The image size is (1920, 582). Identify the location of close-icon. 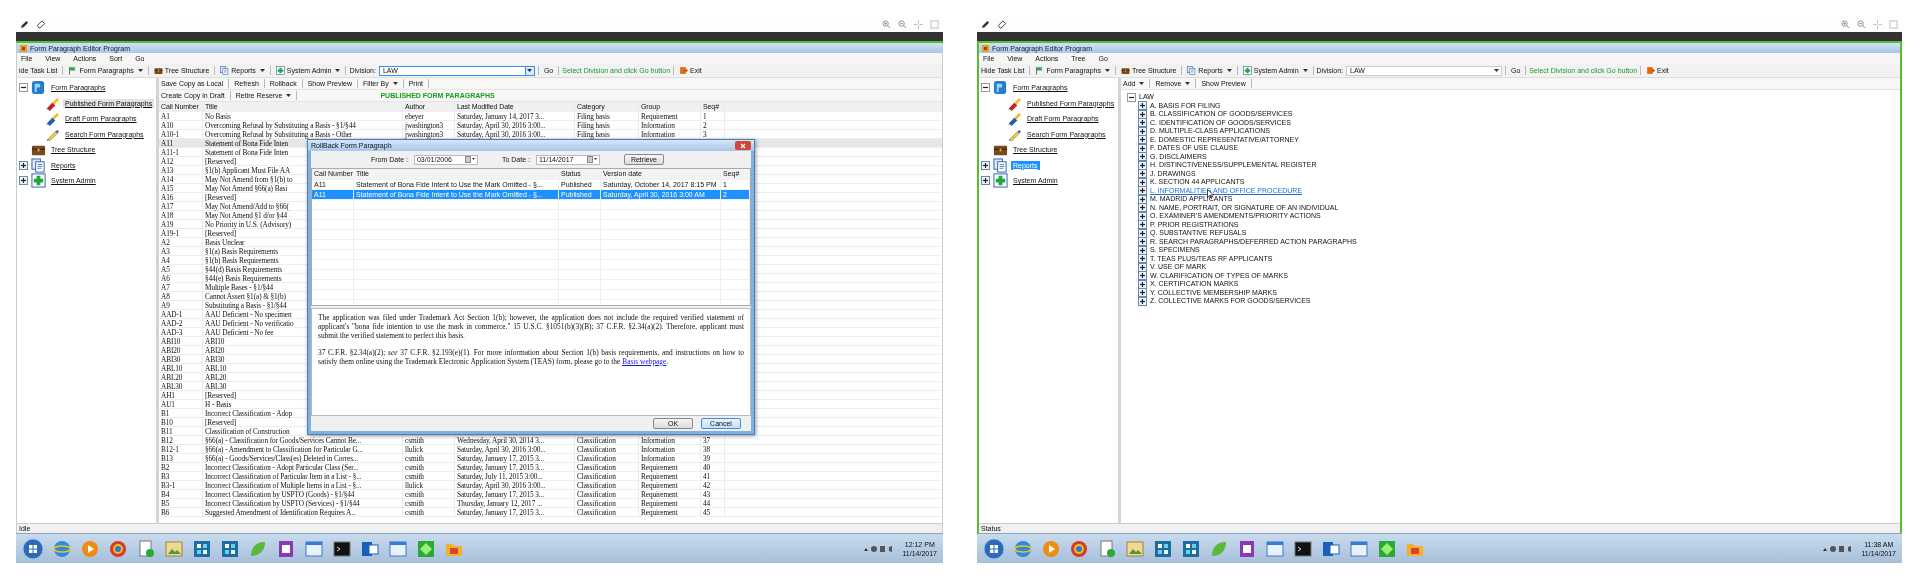
(743, 145).